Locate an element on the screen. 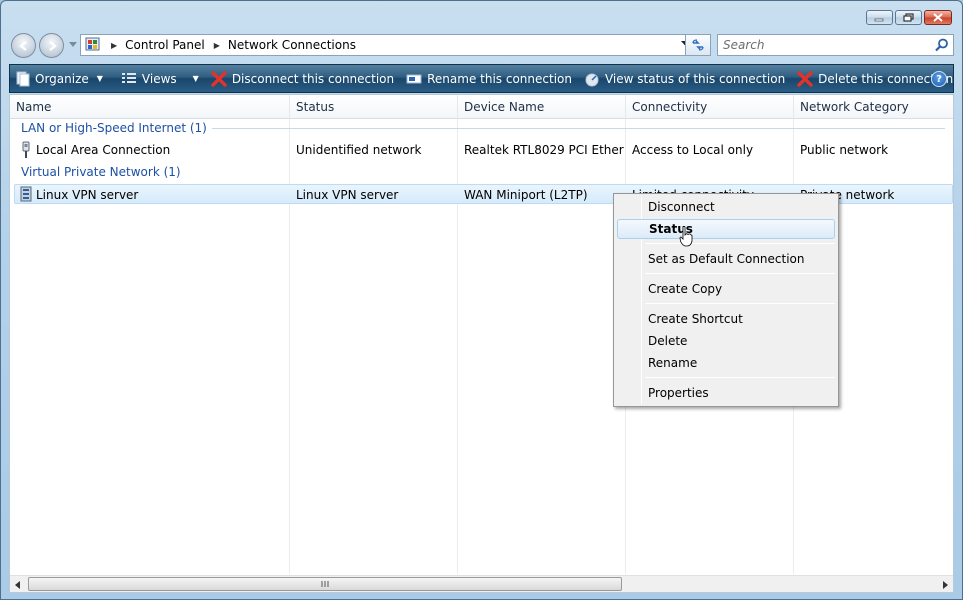 The width and height of the screenshot is (963, 600). forward-button is located at coordinates (51, 45).